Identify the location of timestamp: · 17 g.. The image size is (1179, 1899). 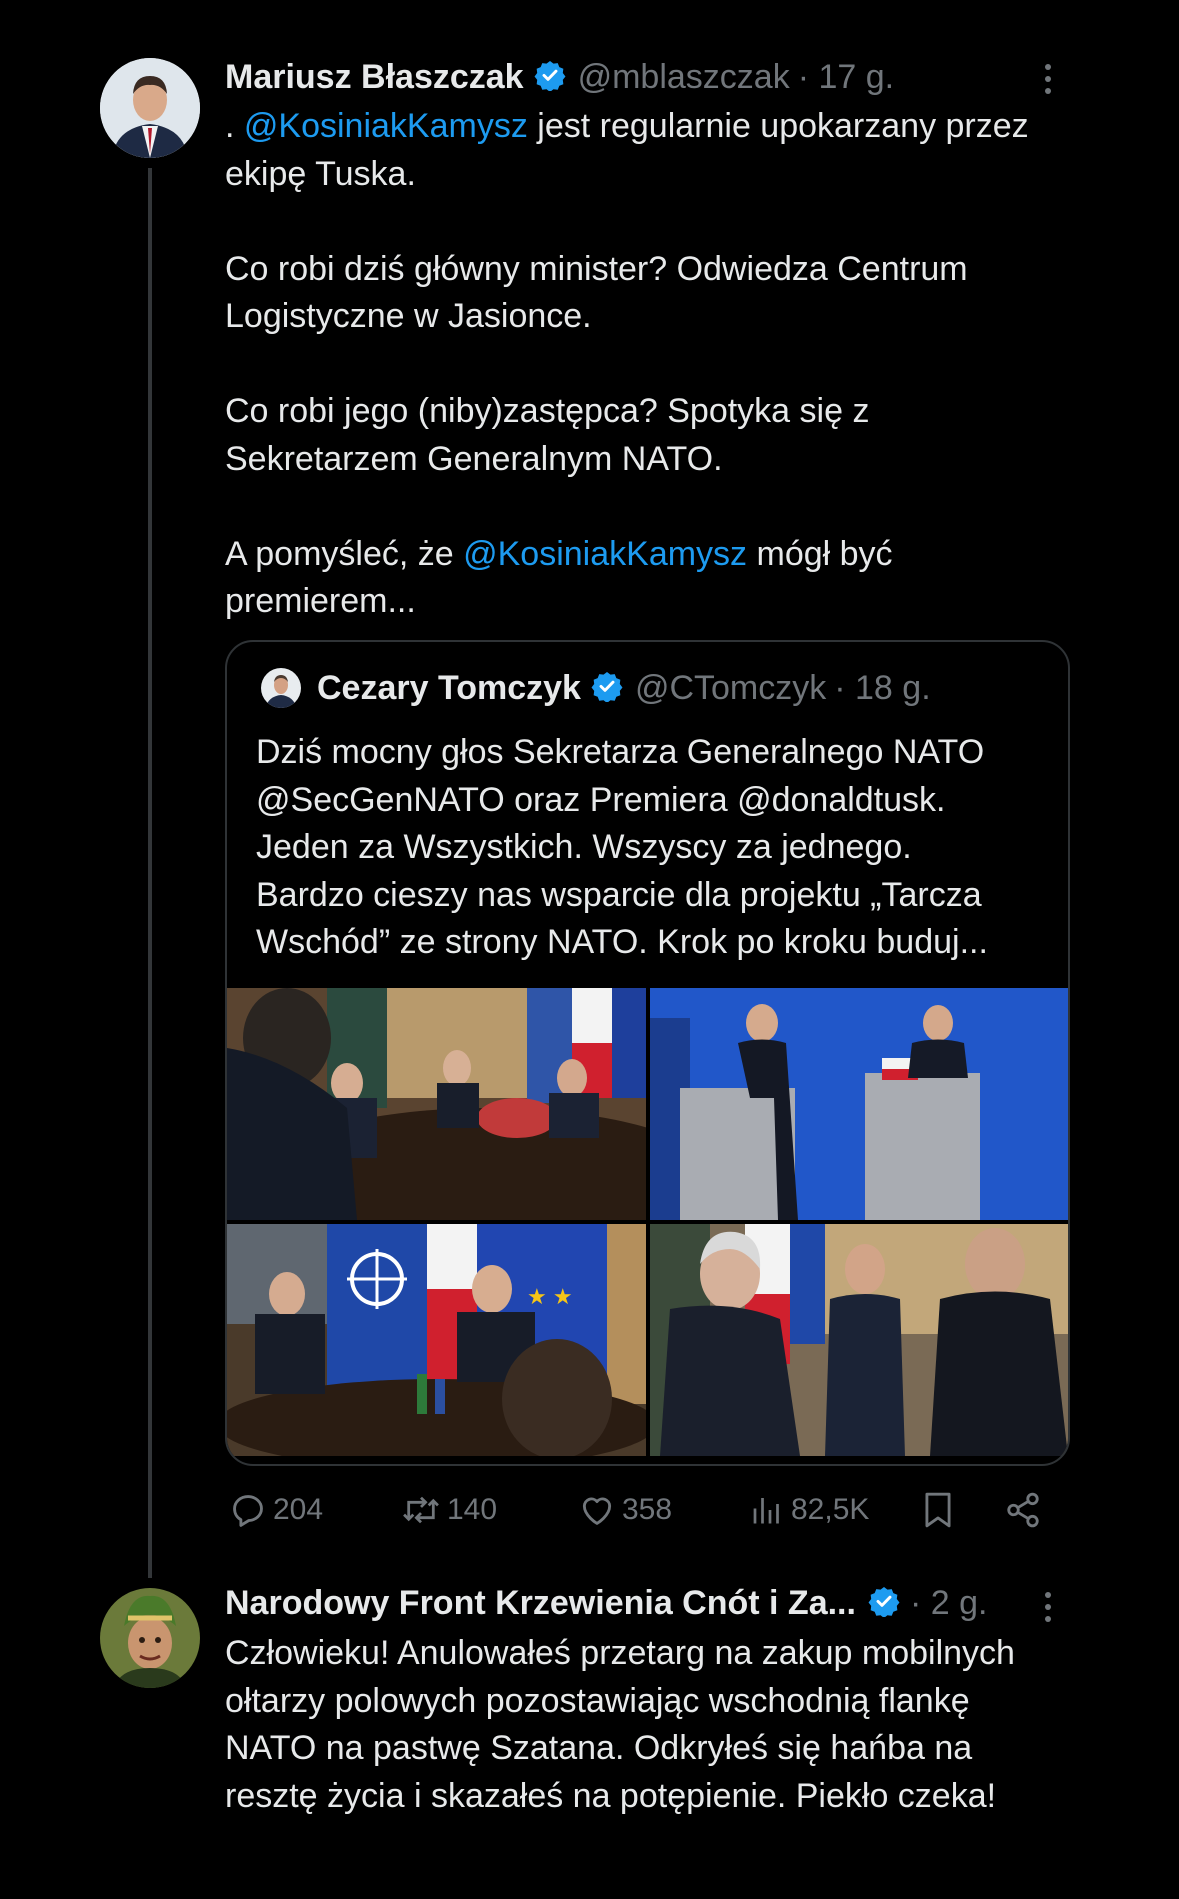
(846, 77).